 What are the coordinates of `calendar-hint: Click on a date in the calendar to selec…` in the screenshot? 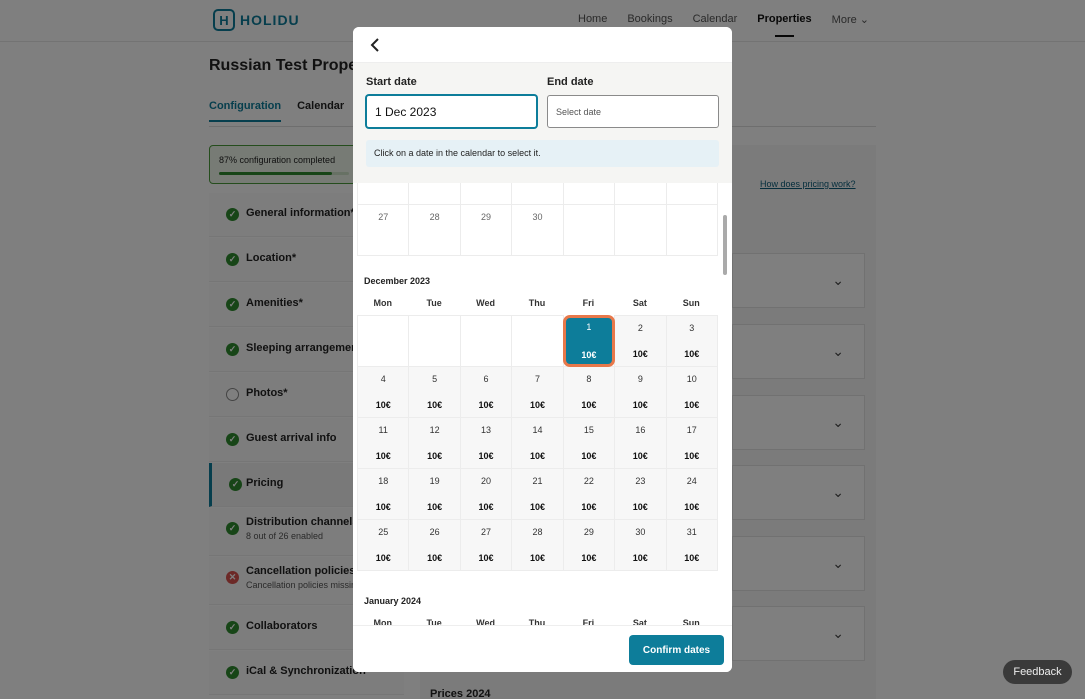 It's located at (542, 153).